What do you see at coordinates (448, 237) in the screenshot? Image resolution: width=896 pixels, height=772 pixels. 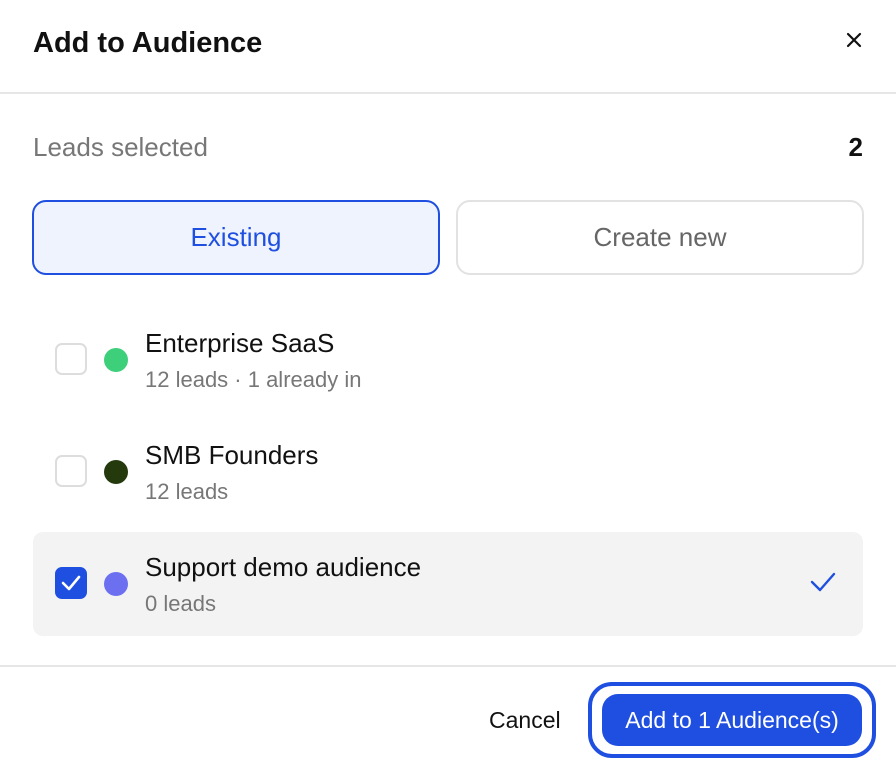 I see `audience-mode-tabs: Existing Create new` at bounding box center [448, 237].